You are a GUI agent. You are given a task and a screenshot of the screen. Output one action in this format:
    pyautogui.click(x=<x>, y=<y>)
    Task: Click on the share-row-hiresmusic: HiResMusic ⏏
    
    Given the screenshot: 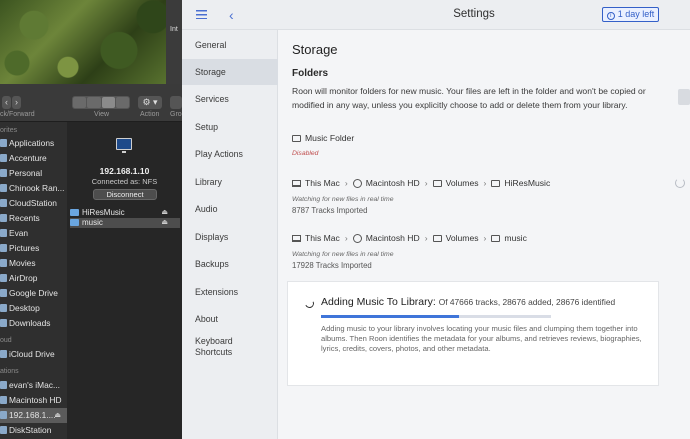 What is the action you would take?
    pyautogui.click(x=125, y=213)
    